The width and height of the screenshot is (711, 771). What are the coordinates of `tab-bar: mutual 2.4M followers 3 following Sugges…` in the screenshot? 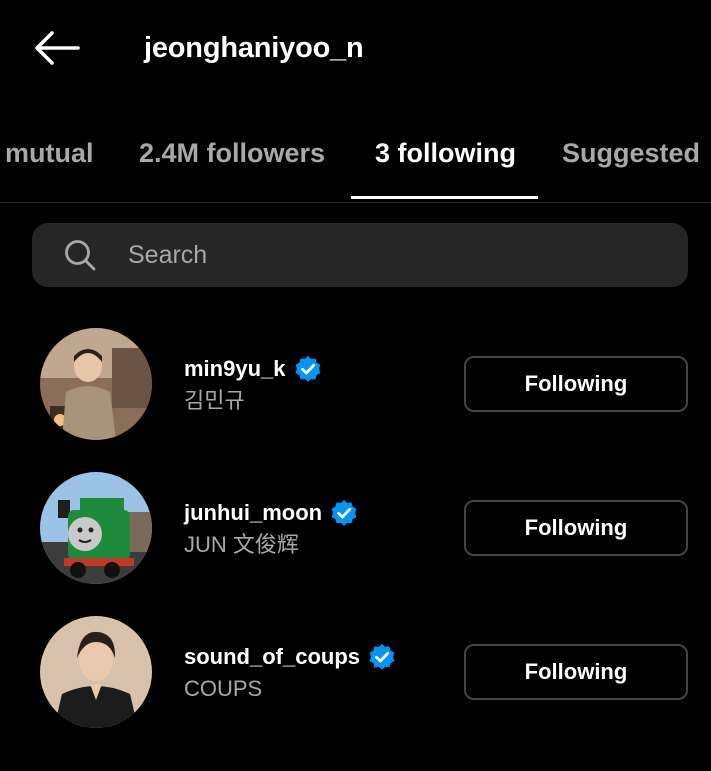 It's located at (355, 160).